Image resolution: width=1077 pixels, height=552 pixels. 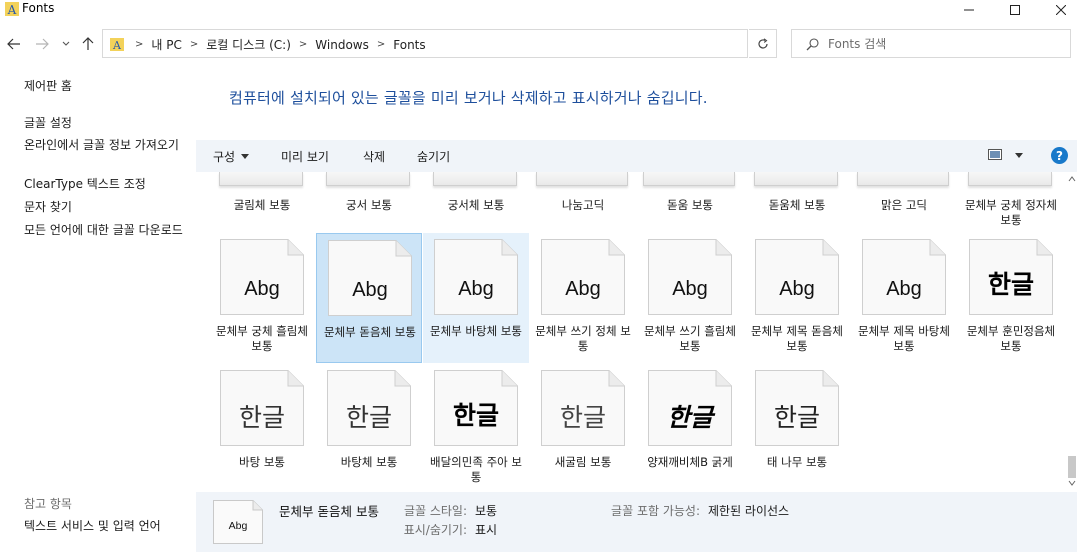 I want to click on font-tile: 한글 바탕 보통, so click(x=262, y=427).